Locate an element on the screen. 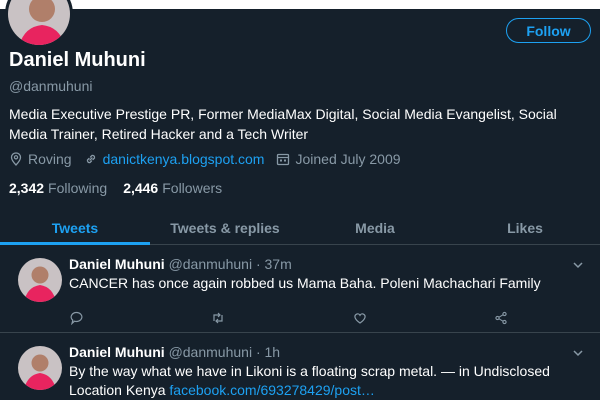  like-icon is located at coordinates (360, 318).